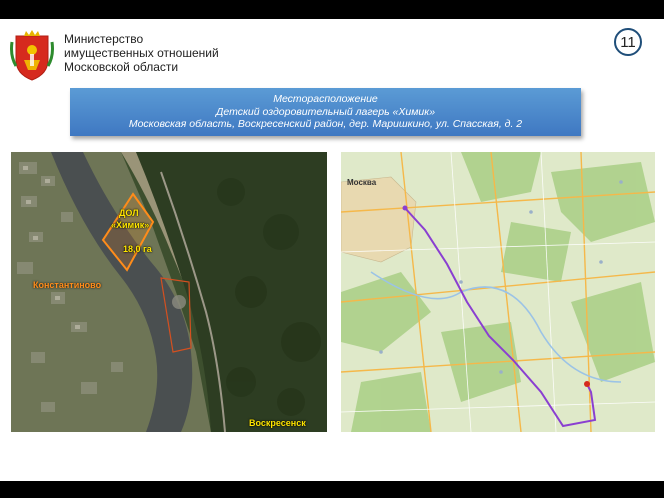 The height and width of the screenshot is (498, 664). Describe the element at coordinates (104, 39) in the screenshot. I see `ministry-line-1: Министерство` at that location.